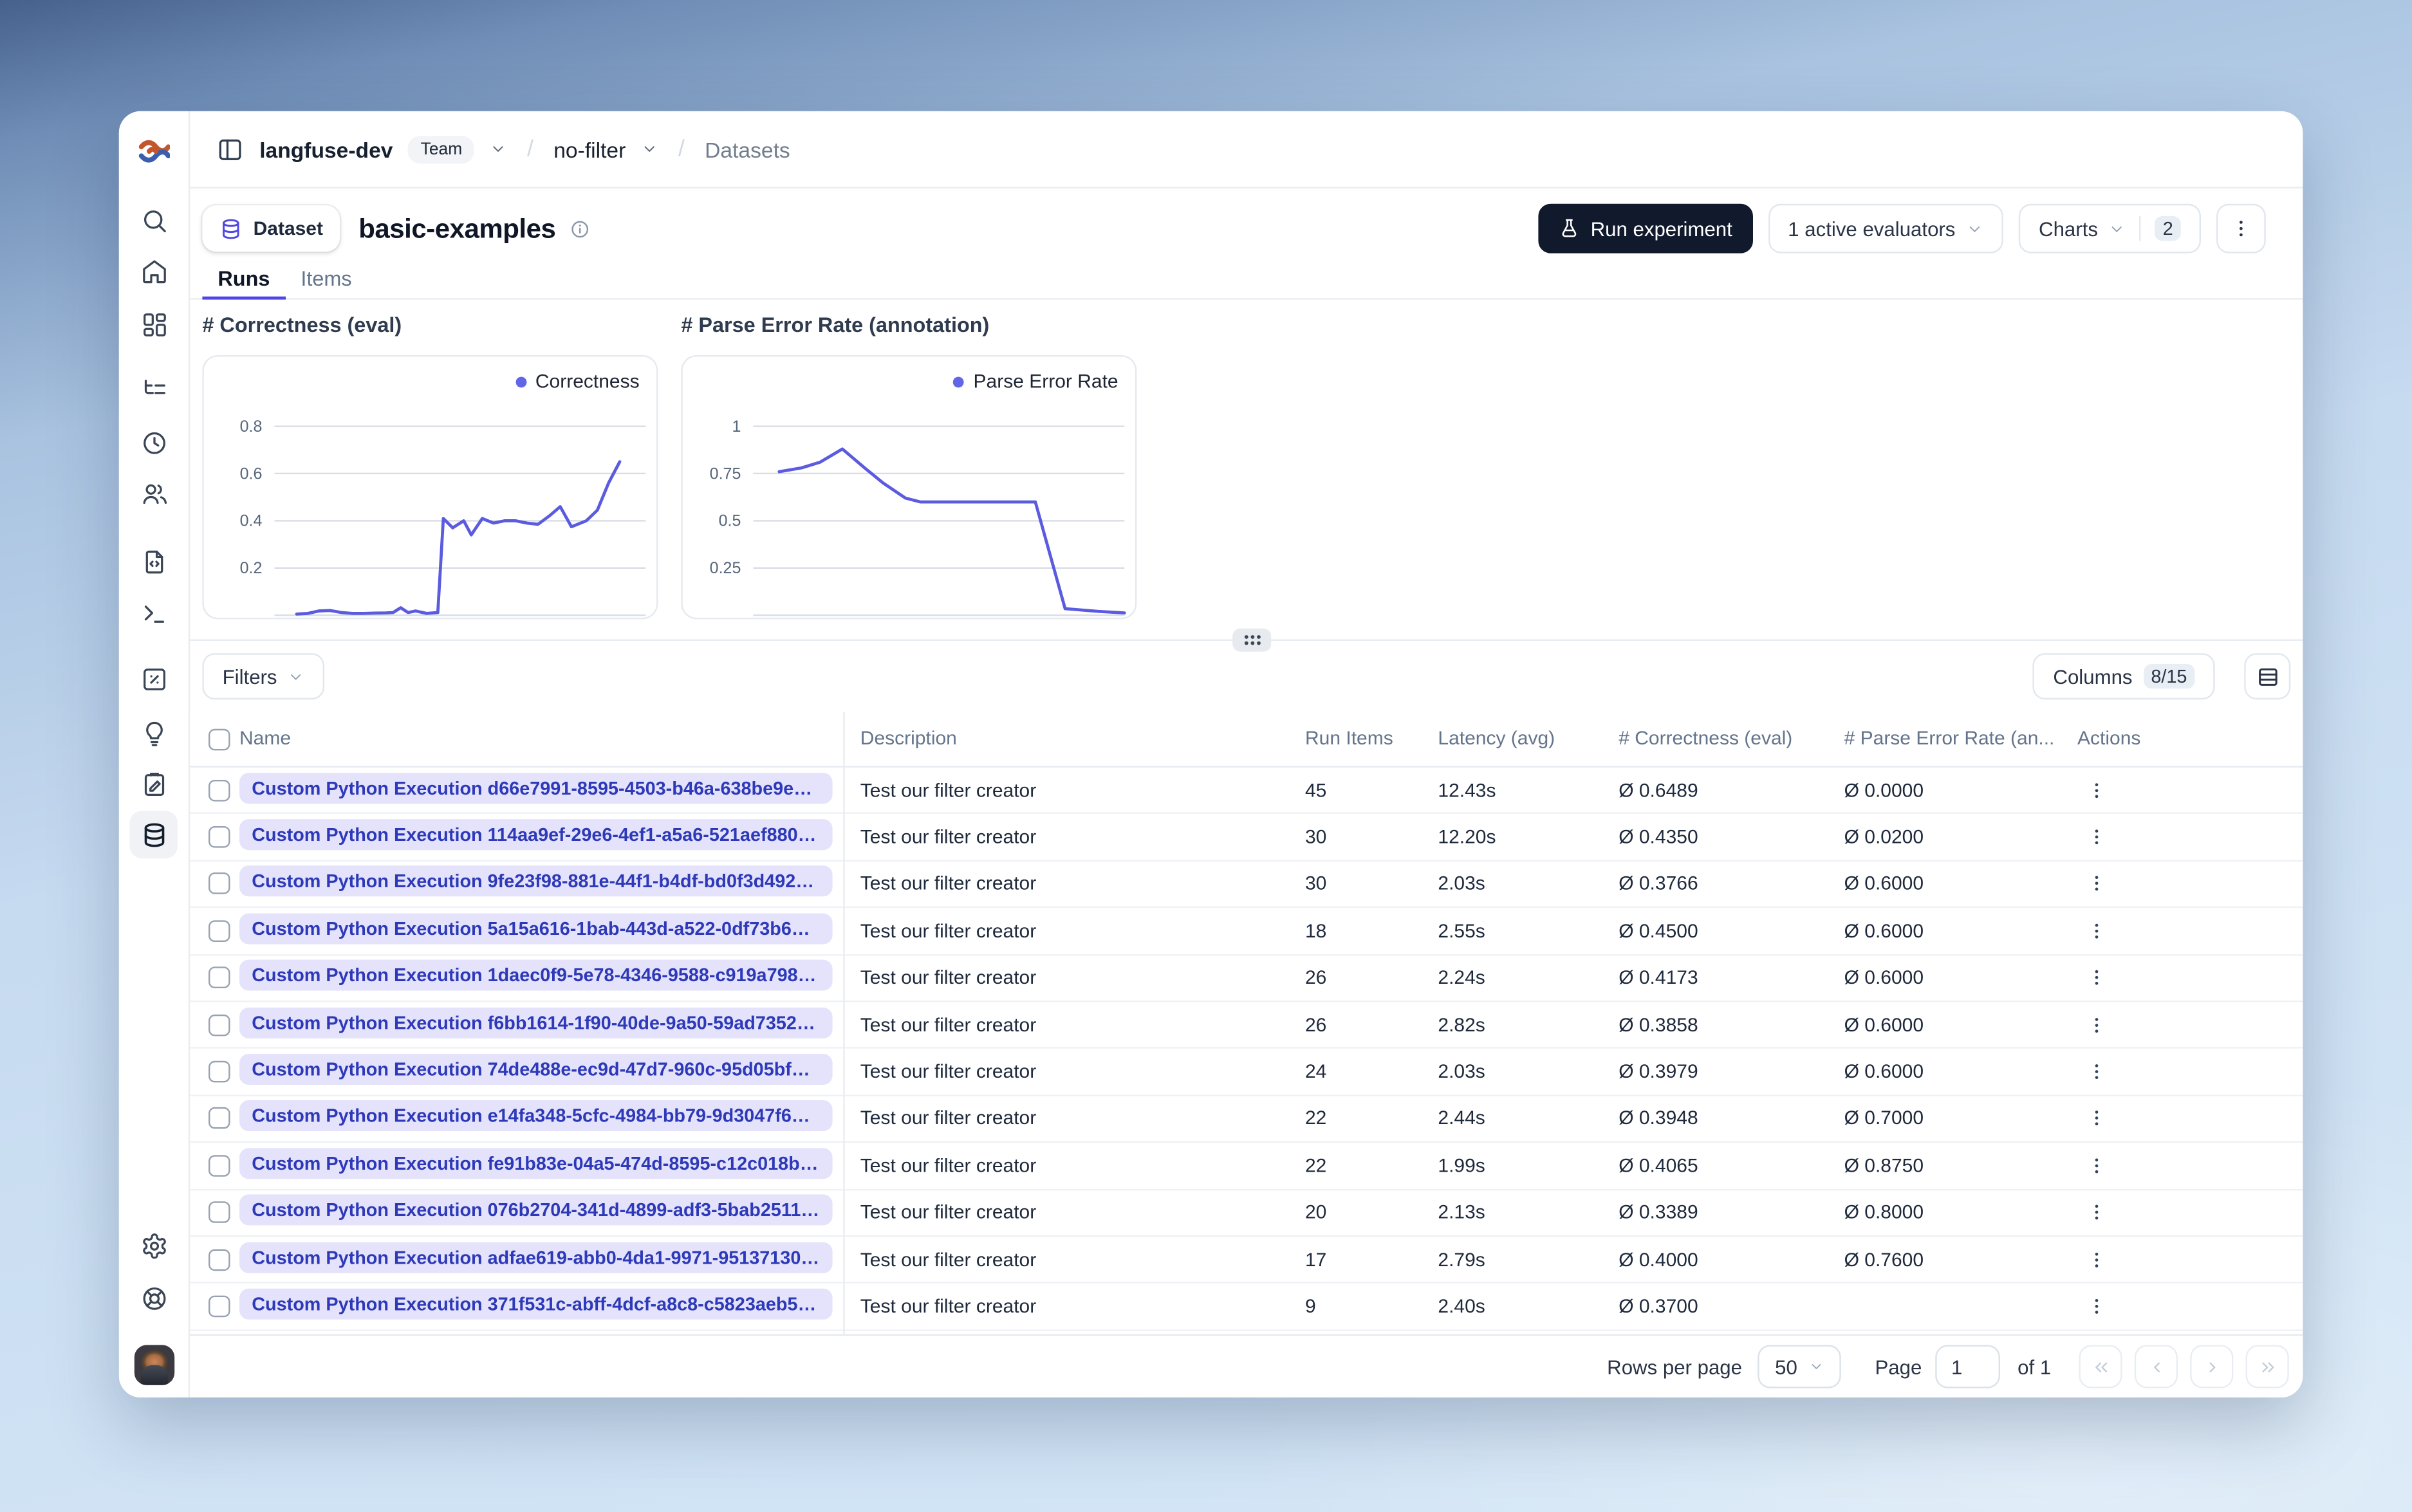 The image size is (2412, 1512). Describe the element at coordinates (1316, 837) in the screenshot. I see `run-items-value: 30` at that location.